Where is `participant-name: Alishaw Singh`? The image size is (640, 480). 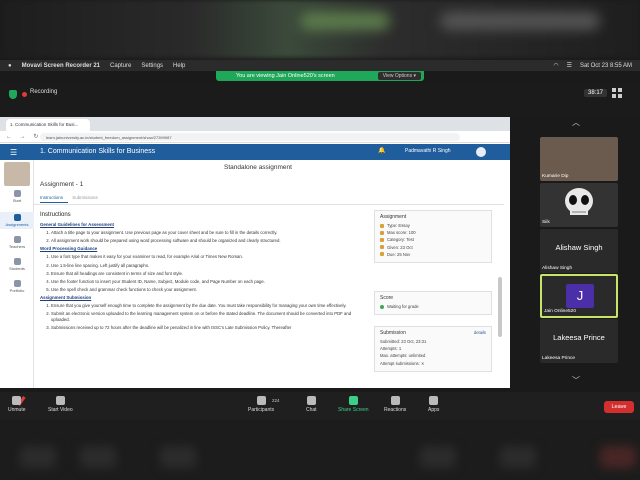
participant-name: Alishaw Singh is located at coordinates (557, 268).